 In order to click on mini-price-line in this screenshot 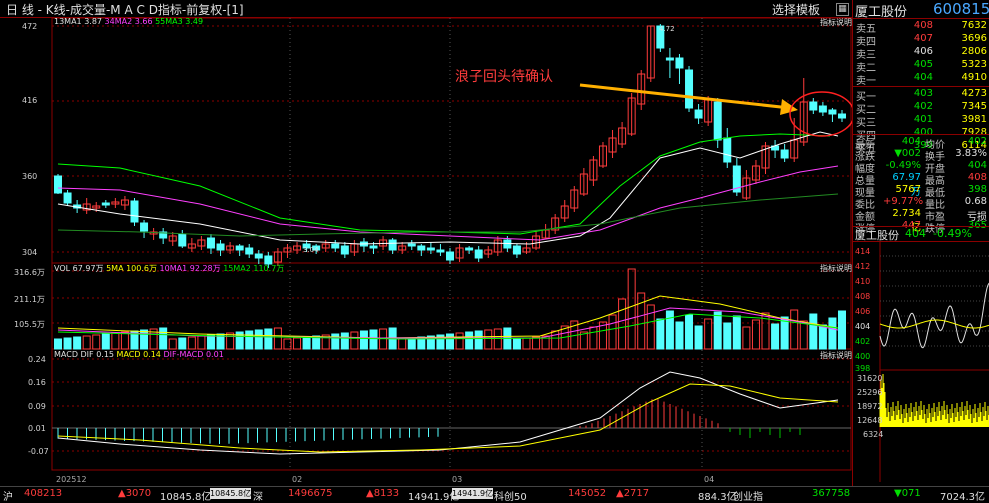, I will do `click(934, 315)`.